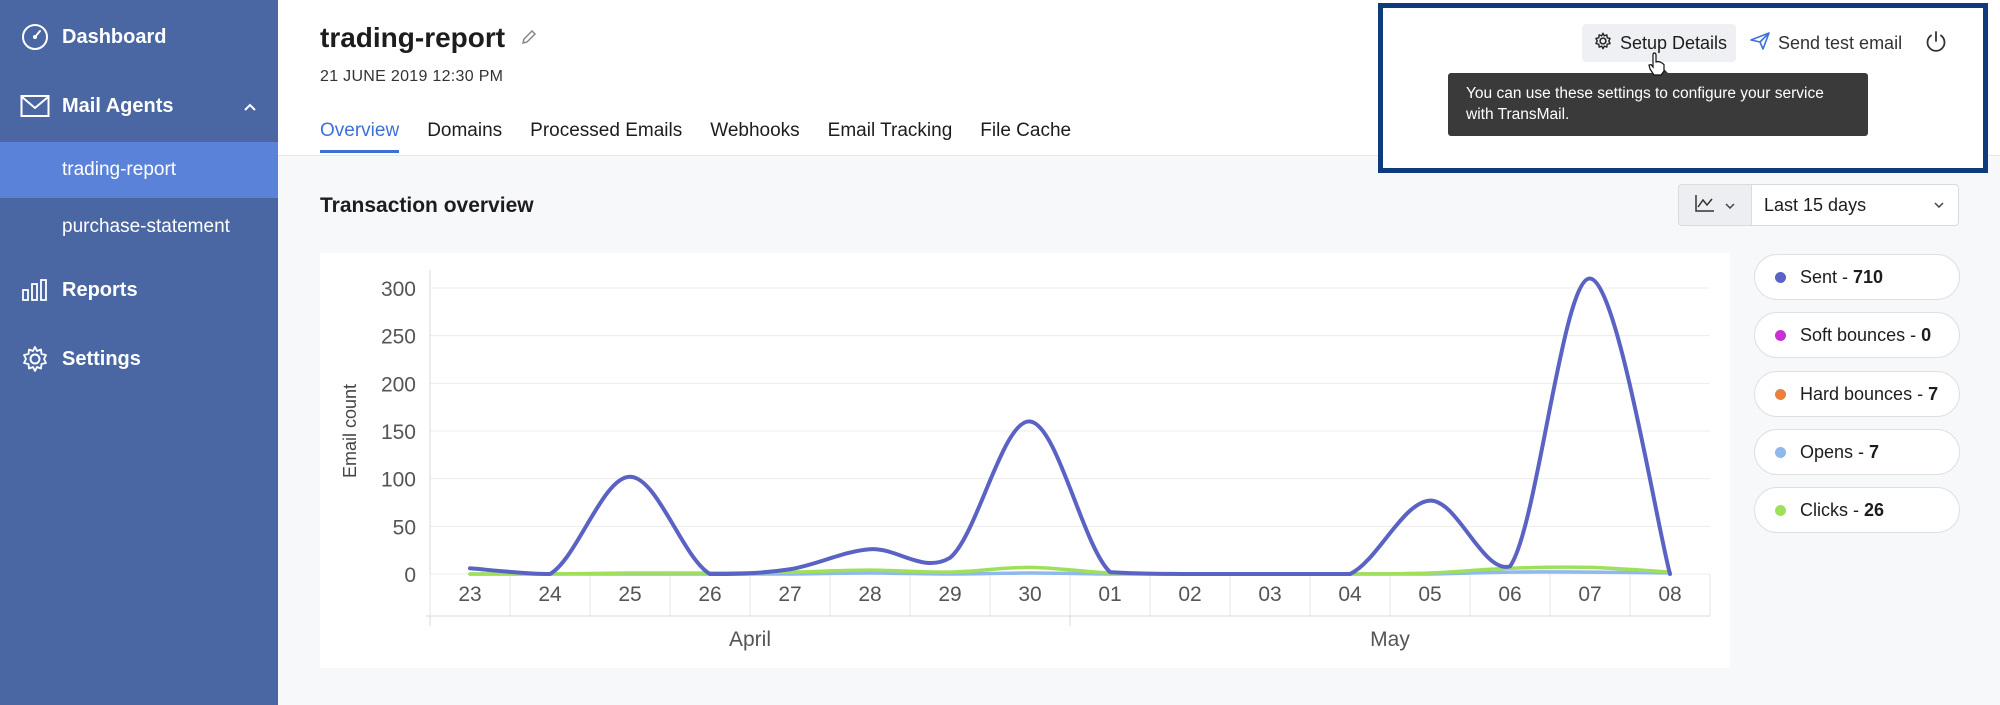 Image resolution: width=2000 pixels, height=705 pixels. Describe the element at coordinates (139, 290) in the screenshot. I see `sidebar-item-reports: Reports` at that location.